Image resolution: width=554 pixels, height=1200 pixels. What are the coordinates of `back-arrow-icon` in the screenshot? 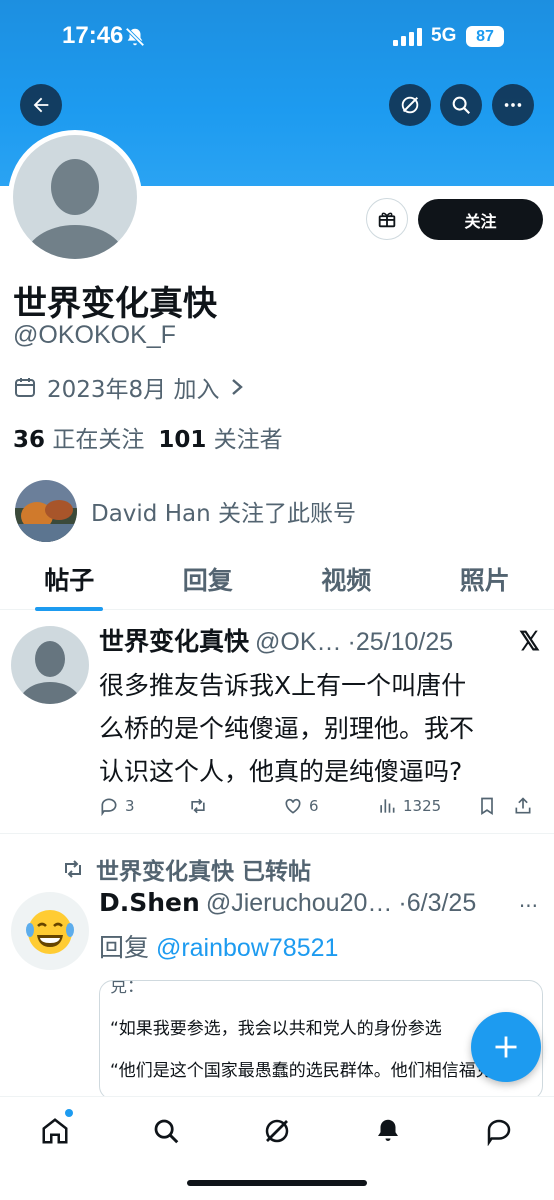 It's located at (41, 105).